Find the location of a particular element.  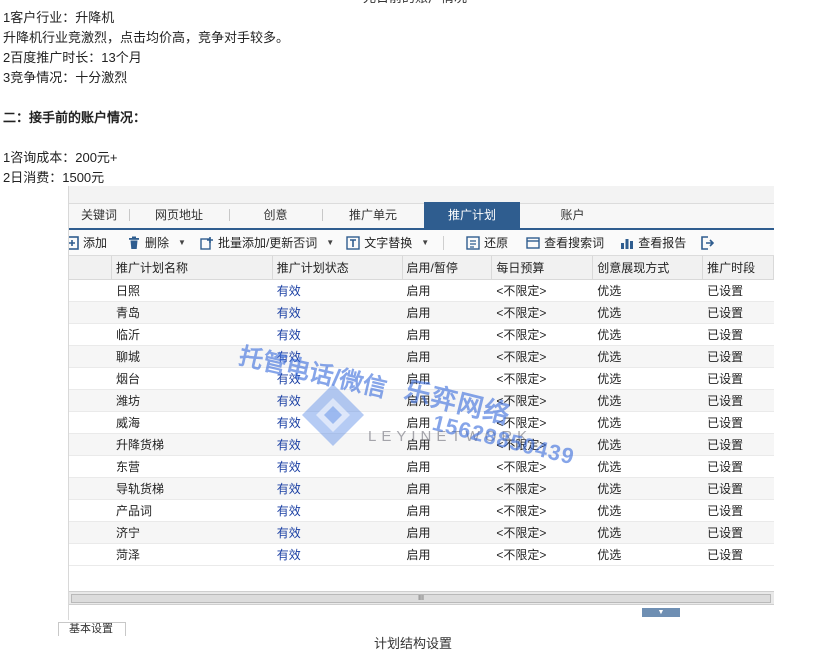

table-row: 青岛 有效 启用 <不限定> 优选 已设置 is located at coordinates (421, 313).